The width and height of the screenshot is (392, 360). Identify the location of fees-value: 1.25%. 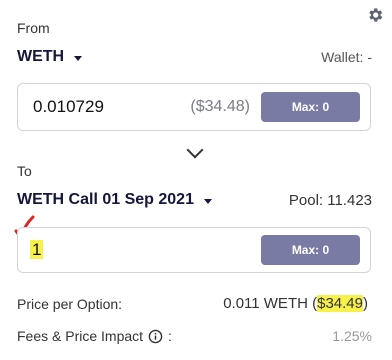
(352, 336).